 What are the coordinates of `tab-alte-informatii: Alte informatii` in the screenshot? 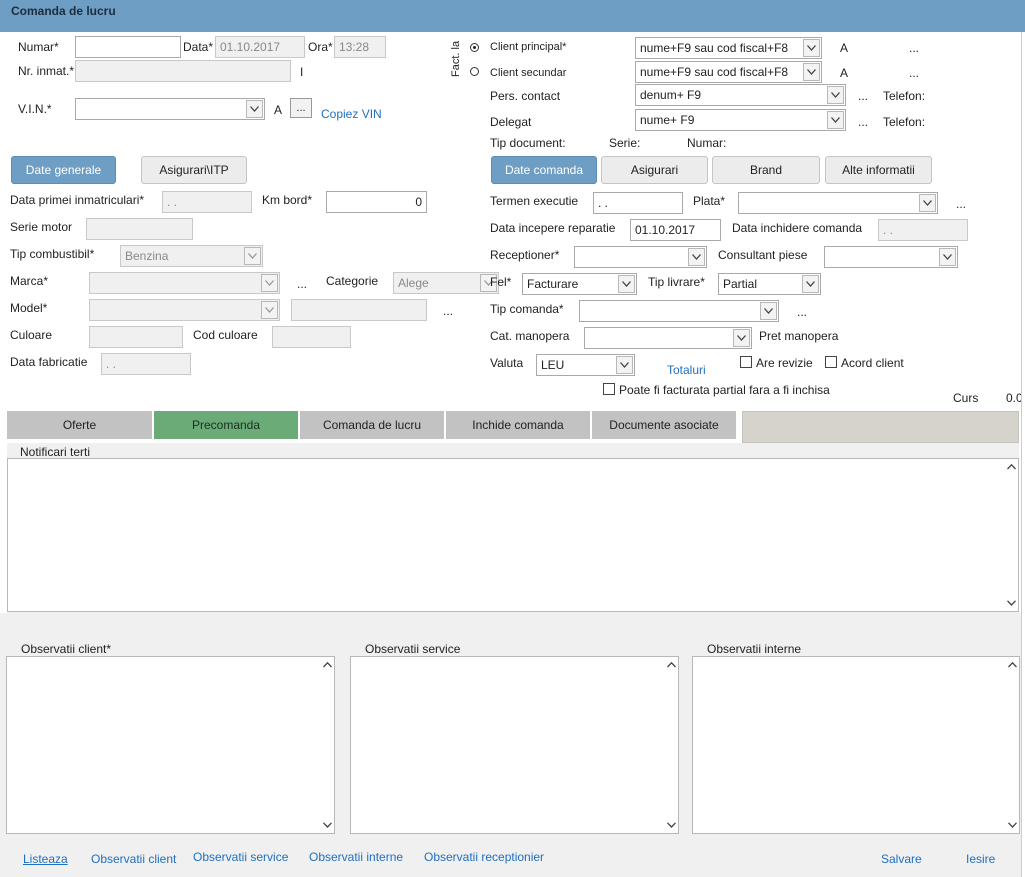 It's located at (878, 170).